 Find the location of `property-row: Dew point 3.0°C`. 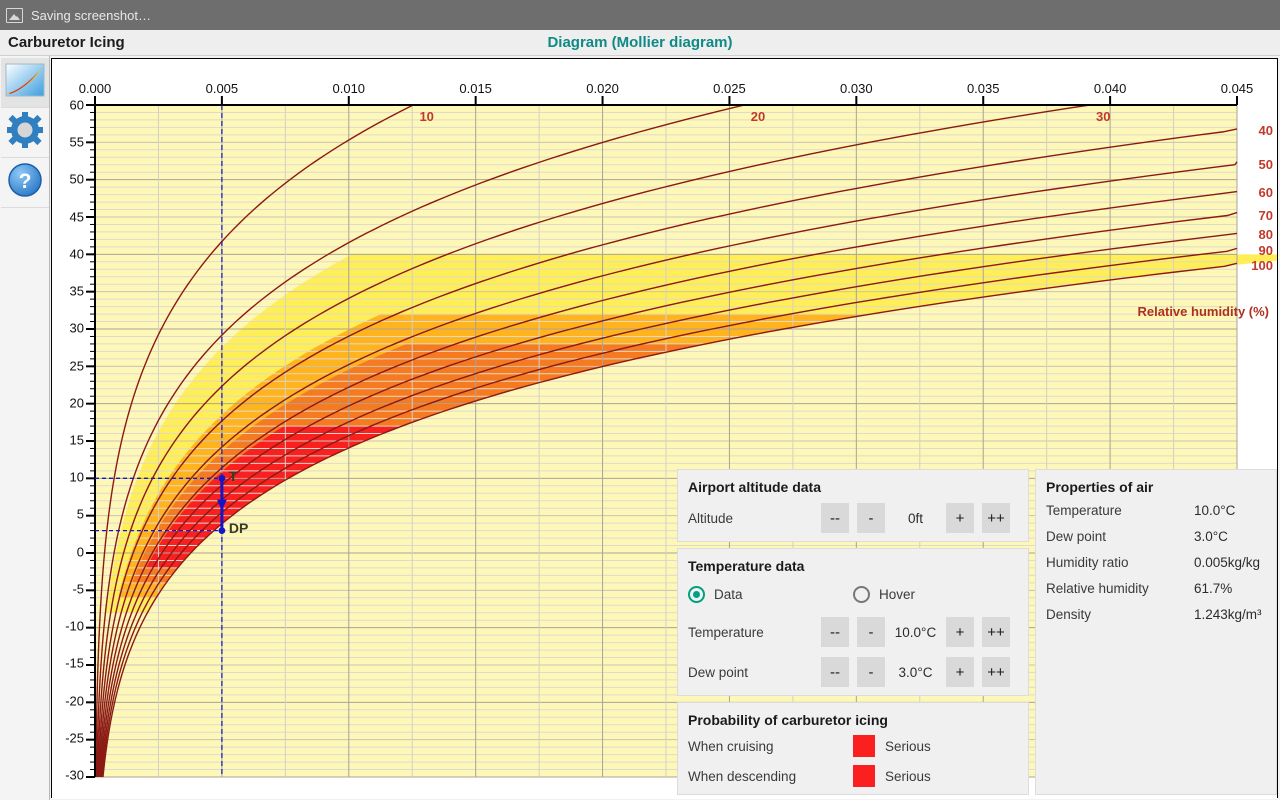

property-row: Dew point 3.0°C is located at coordinates (1156, 540).